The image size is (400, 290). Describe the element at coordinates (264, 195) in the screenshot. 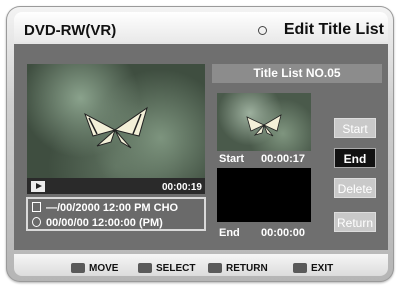

I see `end-thumbnail` at that location.